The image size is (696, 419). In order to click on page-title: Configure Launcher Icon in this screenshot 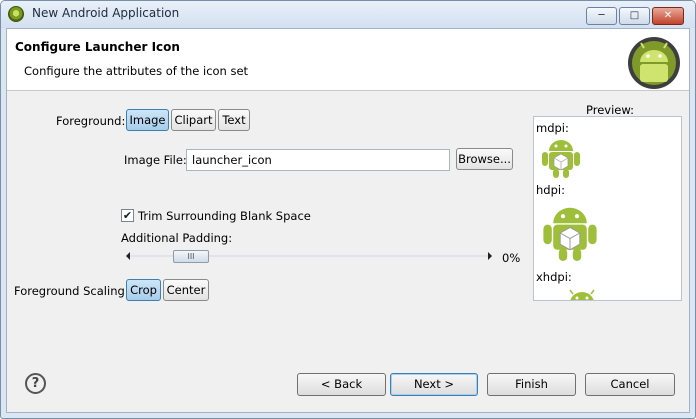, I will do `click(97, 47)`.